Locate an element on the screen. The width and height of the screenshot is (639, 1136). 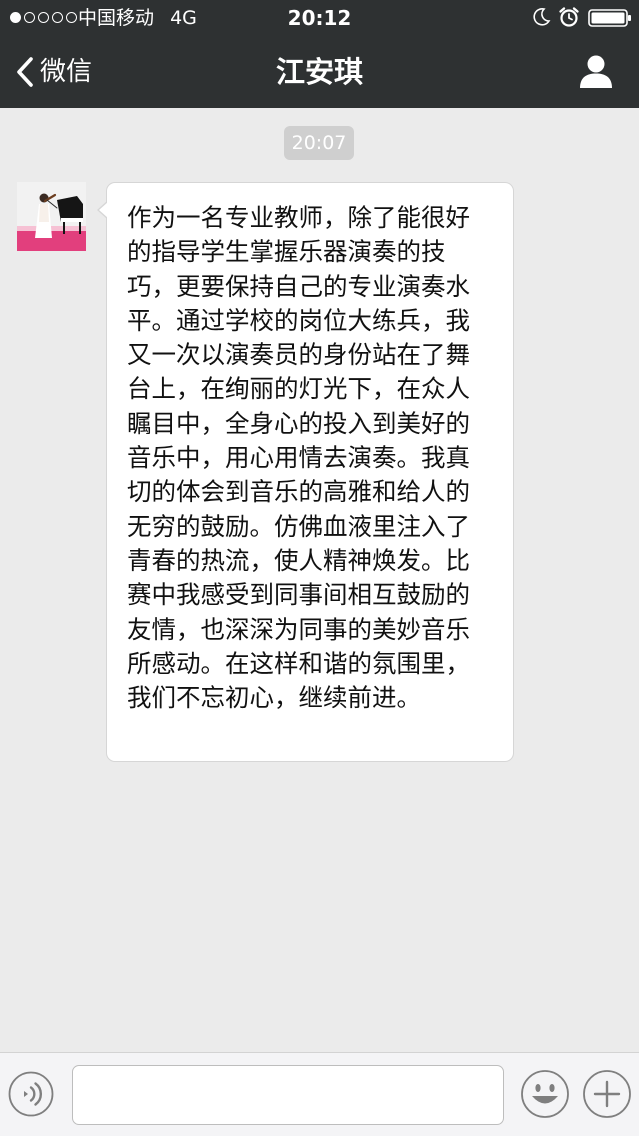
input-bar is located at coordinates (319, 1094).